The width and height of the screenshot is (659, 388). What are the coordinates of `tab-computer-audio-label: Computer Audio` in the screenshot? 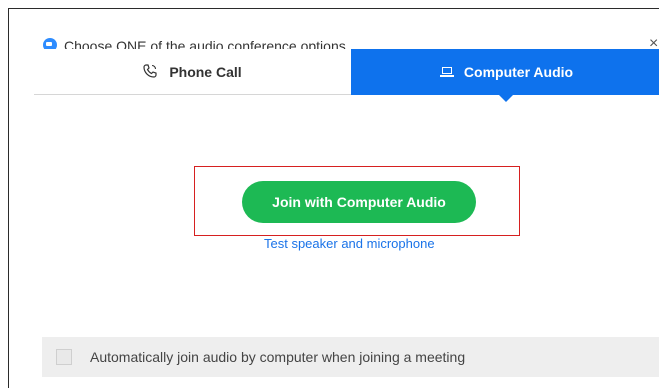 It's located at (518, 72).